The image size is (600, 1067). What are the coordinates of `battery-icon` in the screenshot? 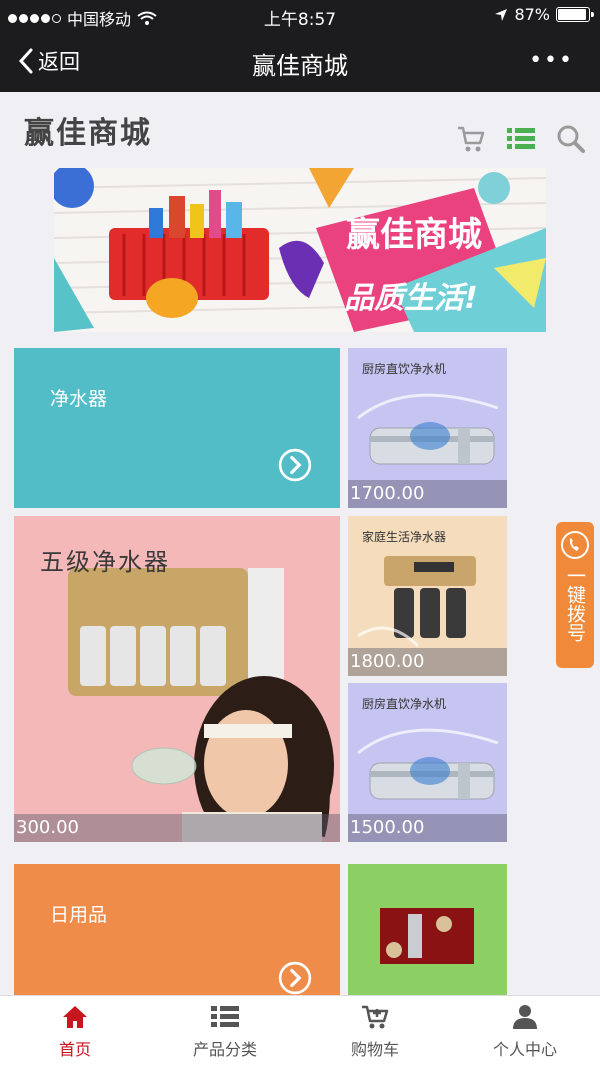 It's located at (575, 14).